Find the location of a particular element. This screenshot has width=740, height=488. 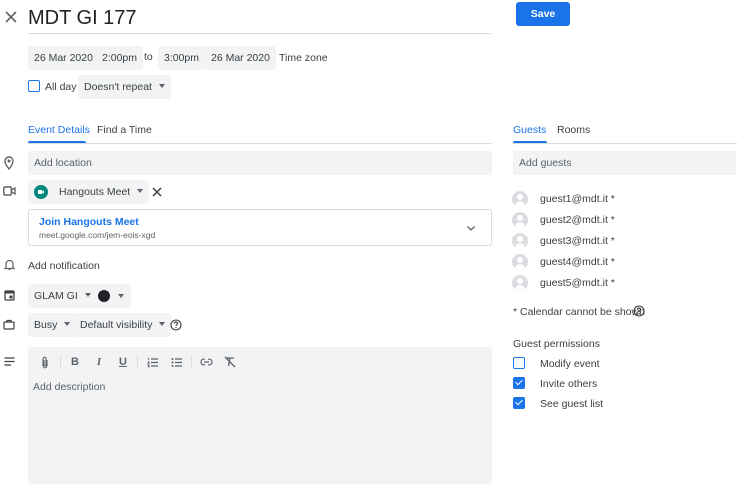

guest-item: guest4@mdt.it * is located at coordinates (563, 262).